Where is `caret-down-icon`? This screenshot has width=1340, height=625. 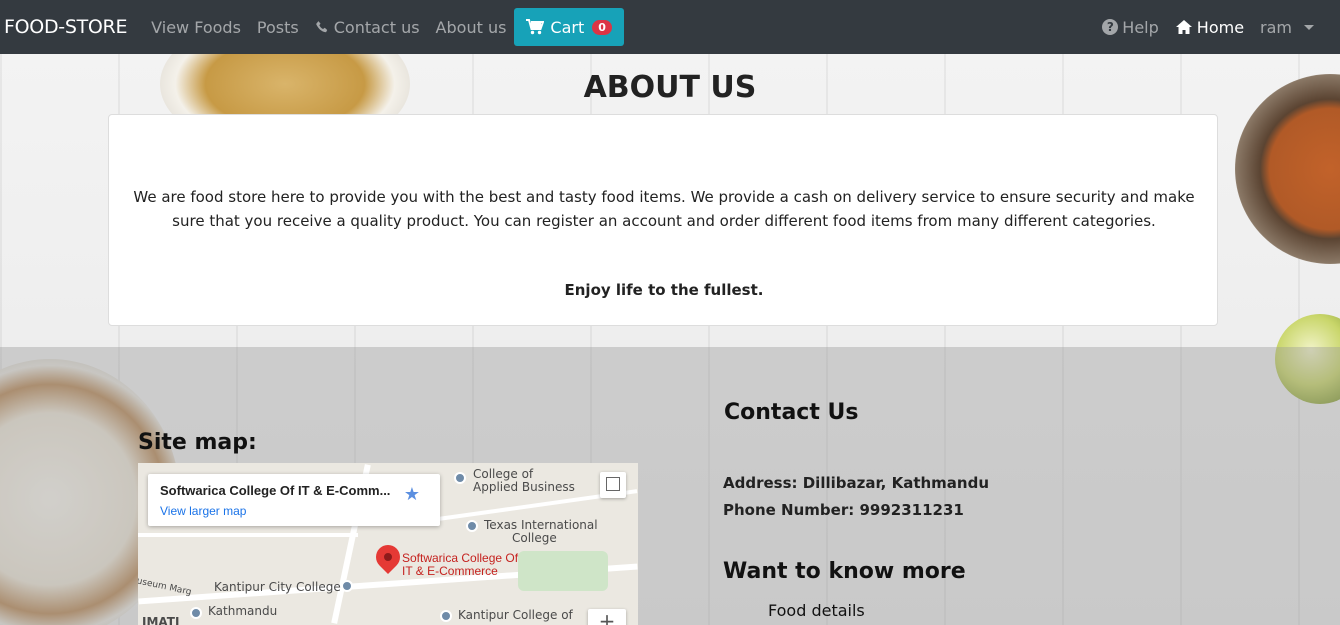
caret-down-icon is located at coordinates (1309, 27).